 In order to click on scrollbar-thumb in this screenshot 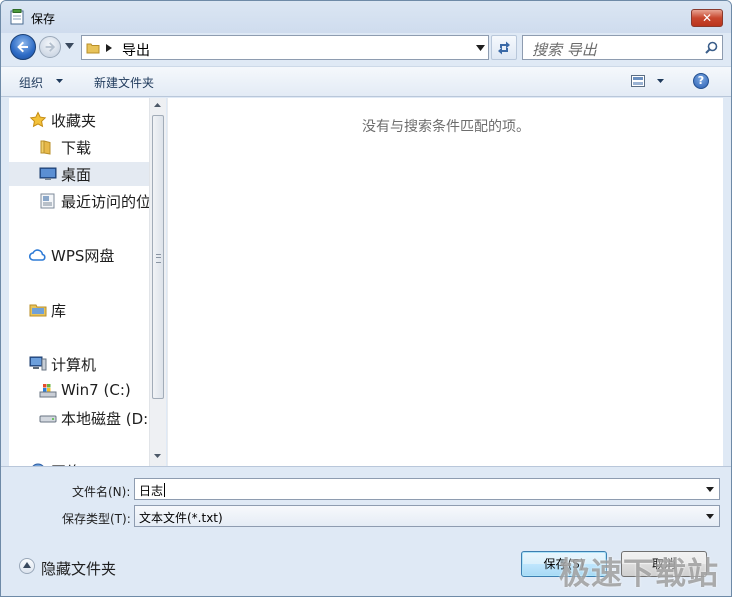, I will do `click(158, 257)`.